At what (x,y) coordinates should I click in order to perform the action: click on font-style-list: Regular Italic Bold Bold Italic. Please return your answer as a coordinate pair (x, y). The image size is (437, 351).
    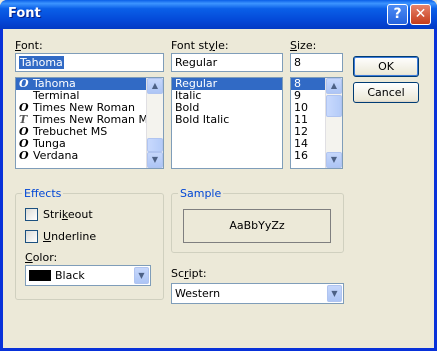
    Looking at the image, I should click on (227, 123).